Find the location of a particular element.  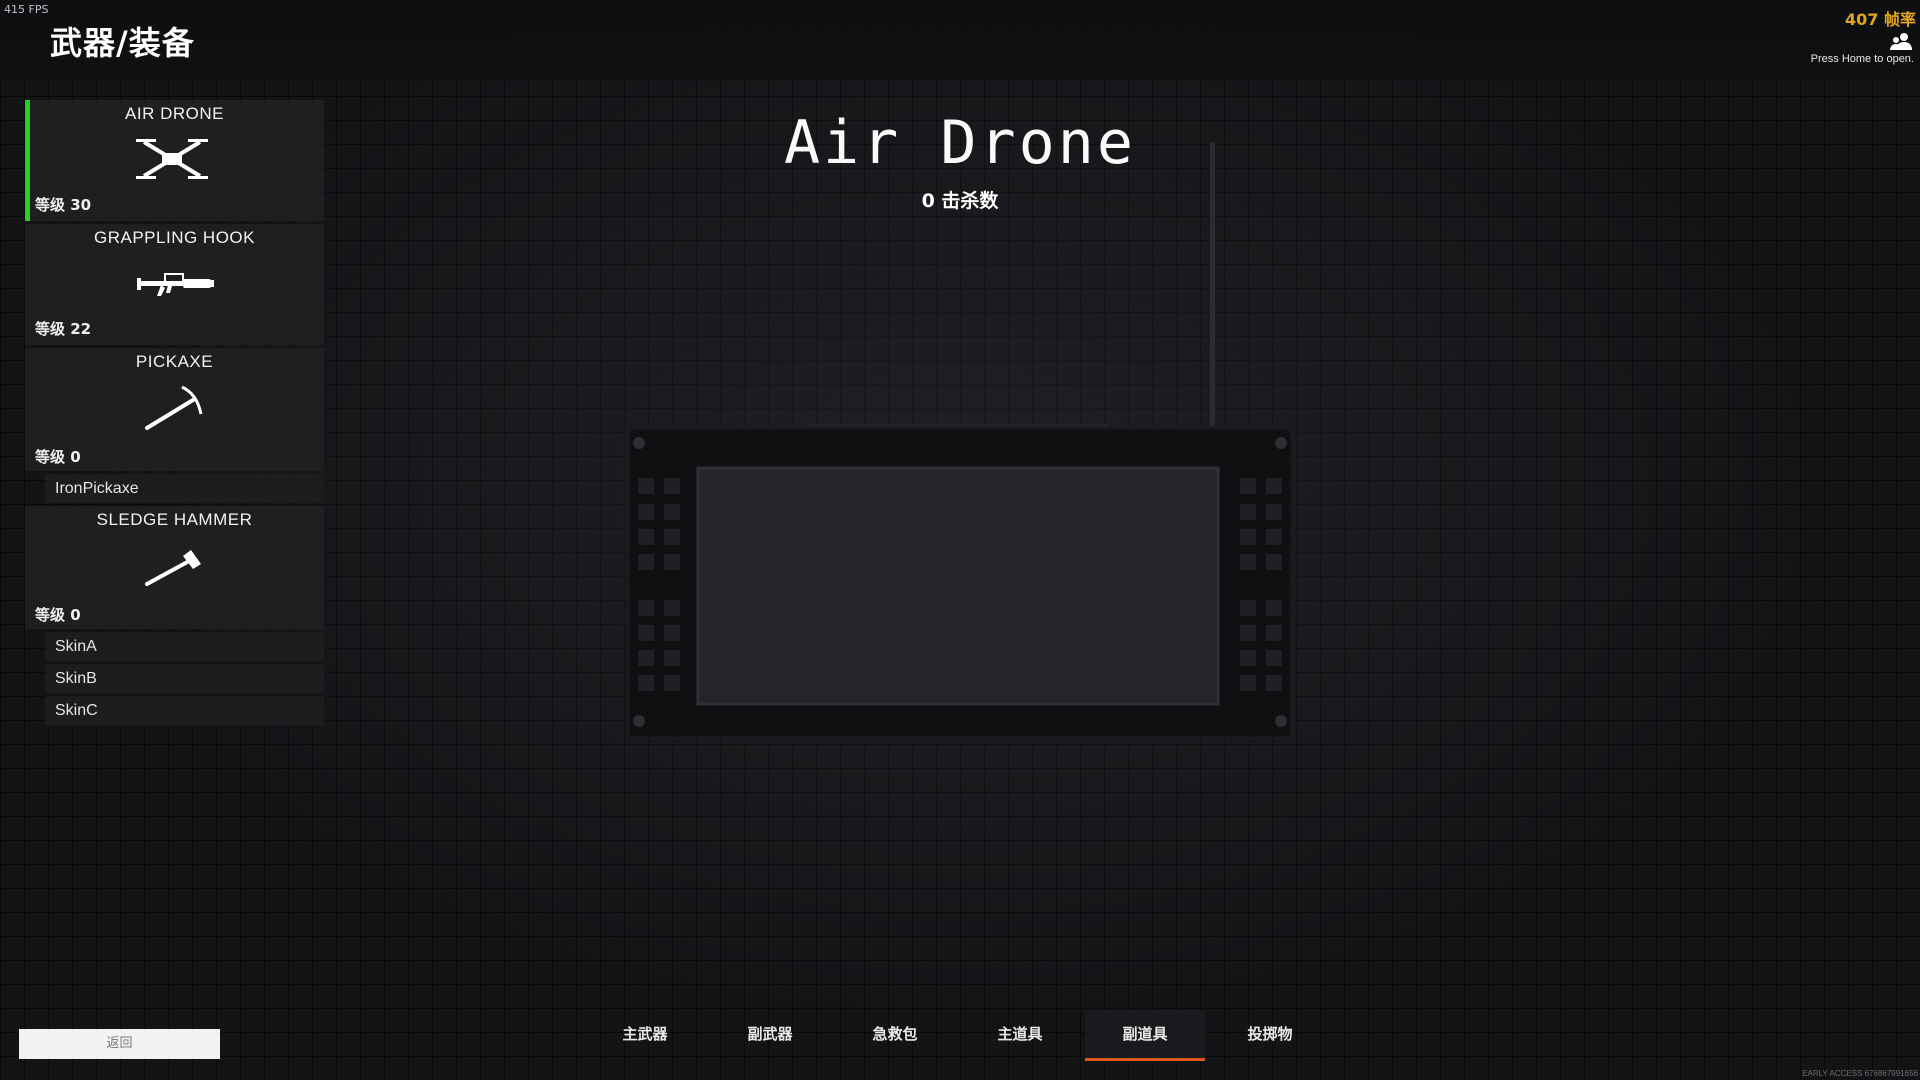

category-tabs: 主武器 副武器 急救包 主道具 副道具 投掷物 is located at coordinates (960, 1035).